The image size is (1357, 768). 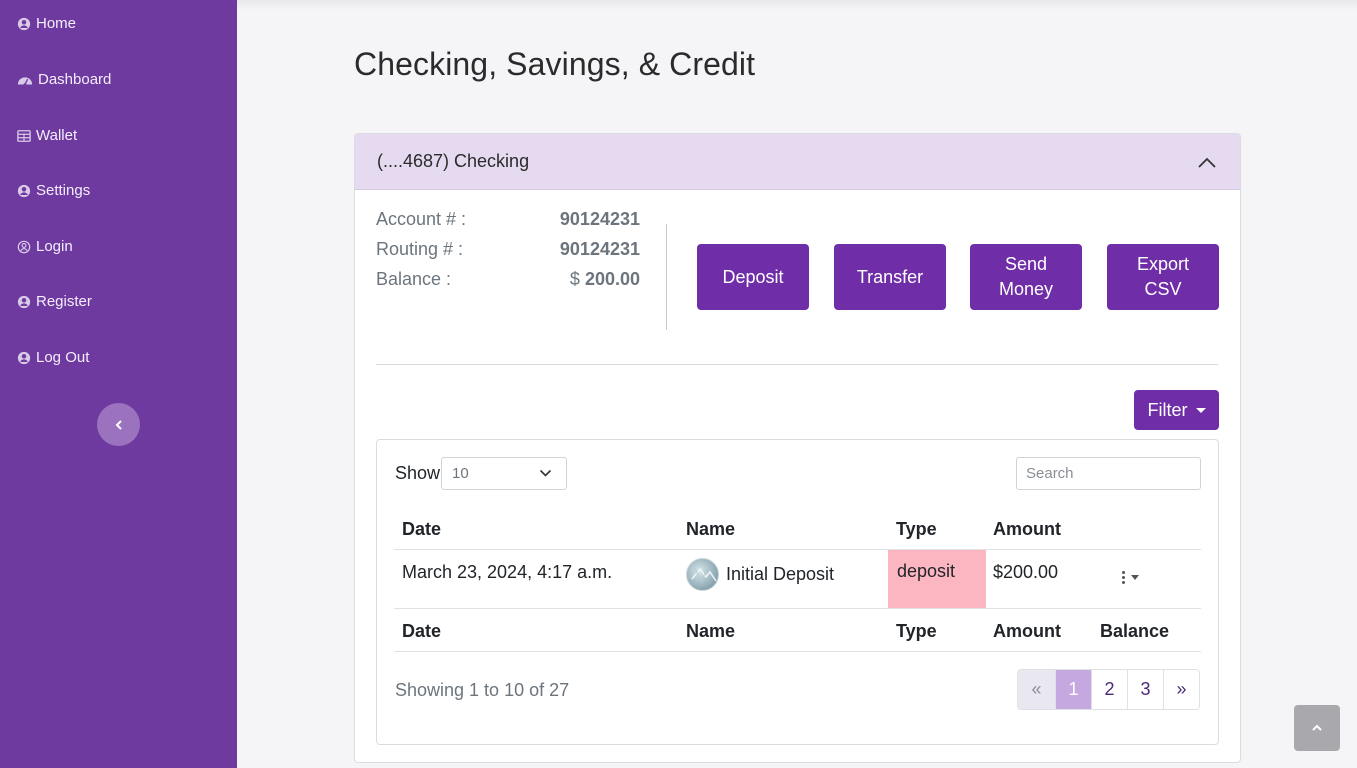 I want to click on account-number-label: Account # :, so click(x=421, y=219).